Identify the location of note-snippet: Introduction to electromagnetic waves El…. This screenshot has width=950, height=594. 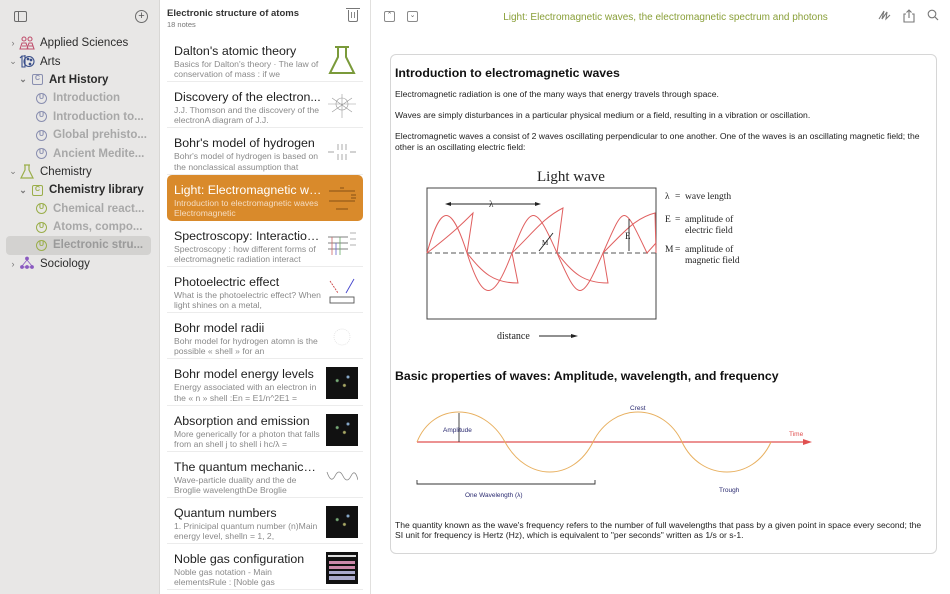
(246, 207).